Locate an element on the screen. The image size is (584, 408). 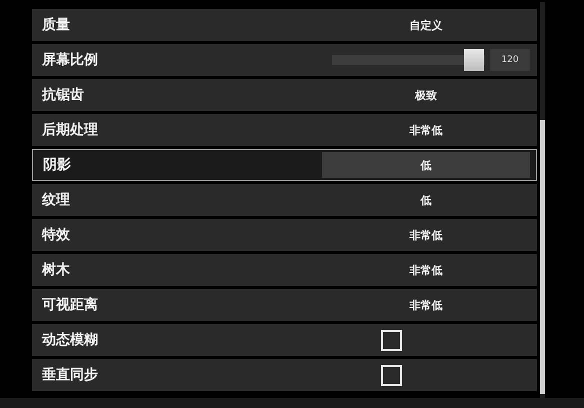
setting-label: 特效 is located at coordinates (55, 235).